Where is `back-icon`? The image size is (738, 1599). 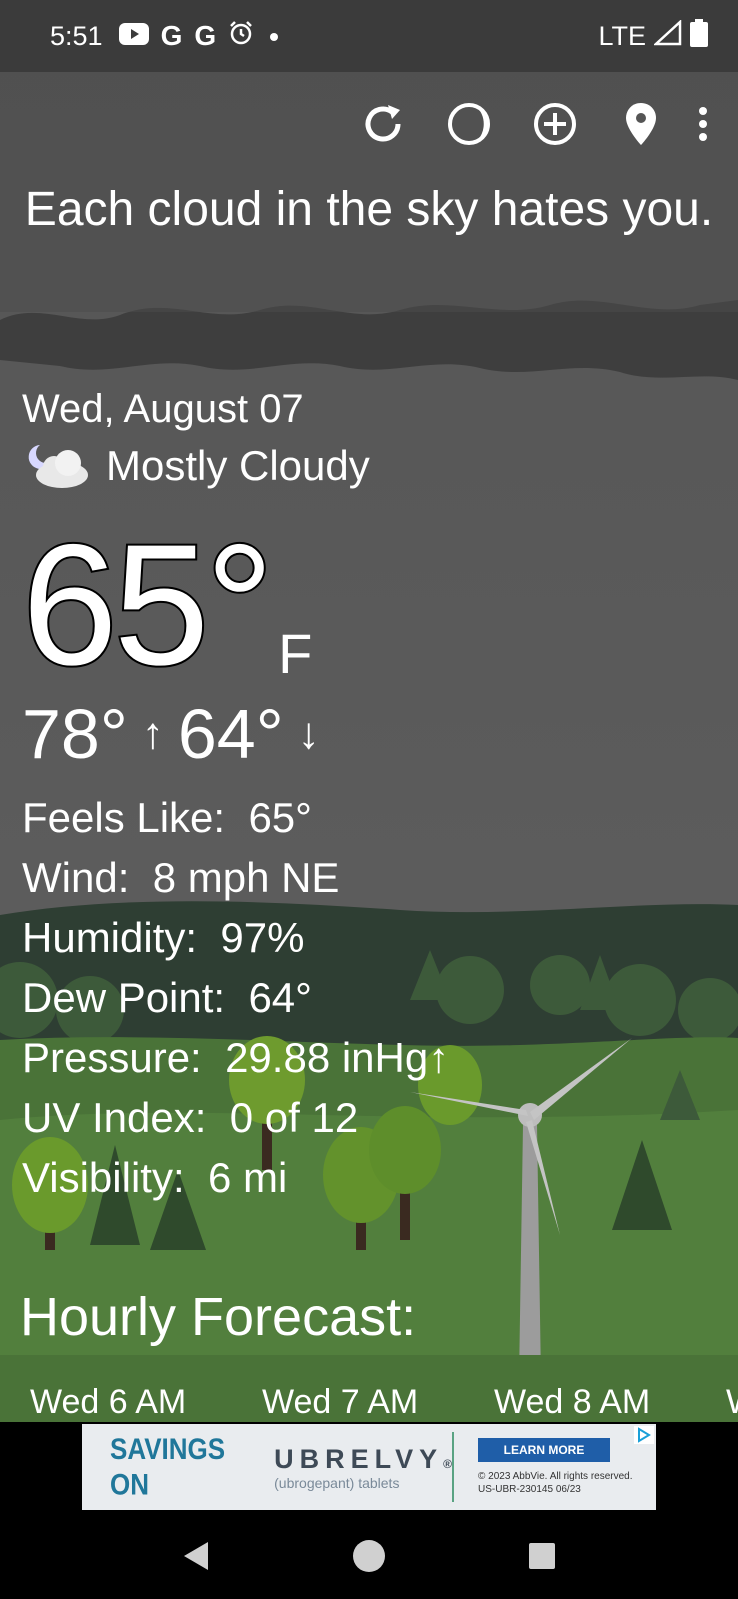
back-icon is located at coordinates (196, 1555).